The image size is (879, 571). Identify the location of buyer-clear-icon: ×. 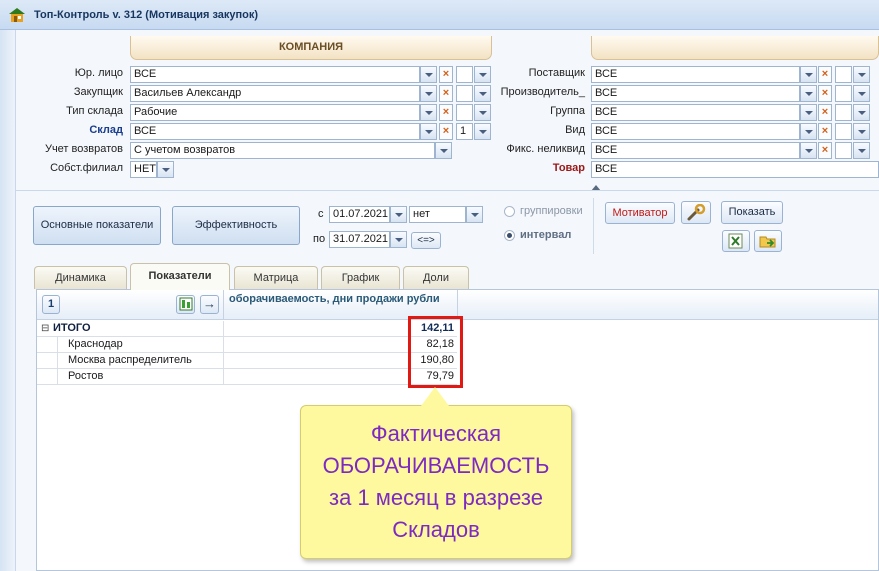
(446, 93).